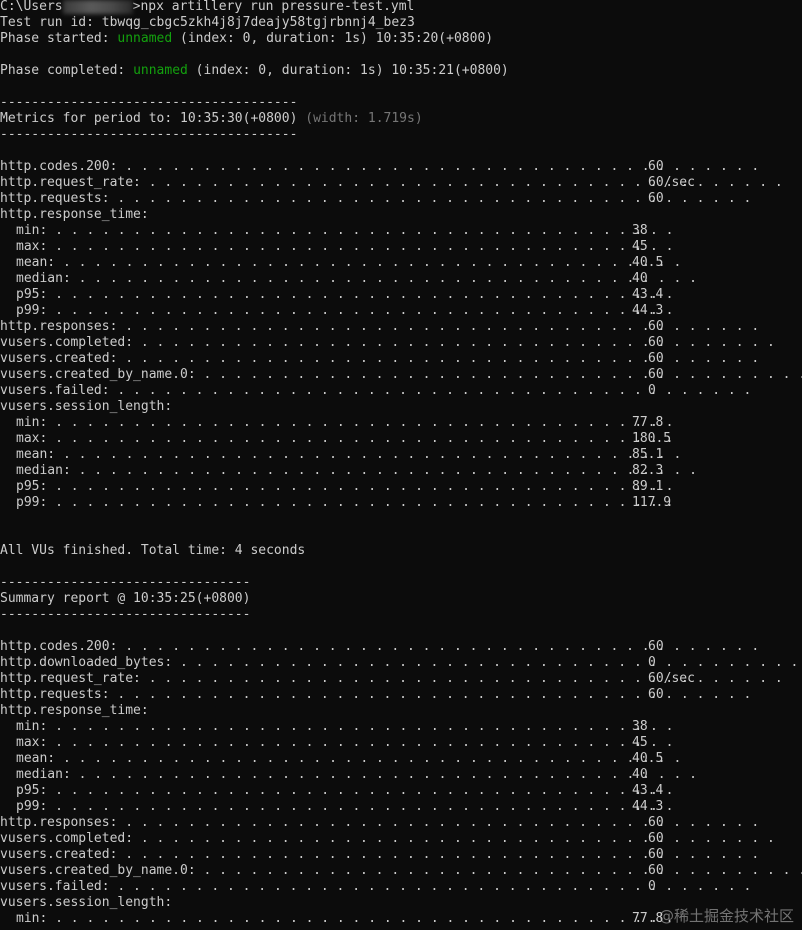 Image resolution: width=802 pixels, height=930 pixels. I want to click on command-text: npx artillery run pressure-test.yml, so click(277, 7).